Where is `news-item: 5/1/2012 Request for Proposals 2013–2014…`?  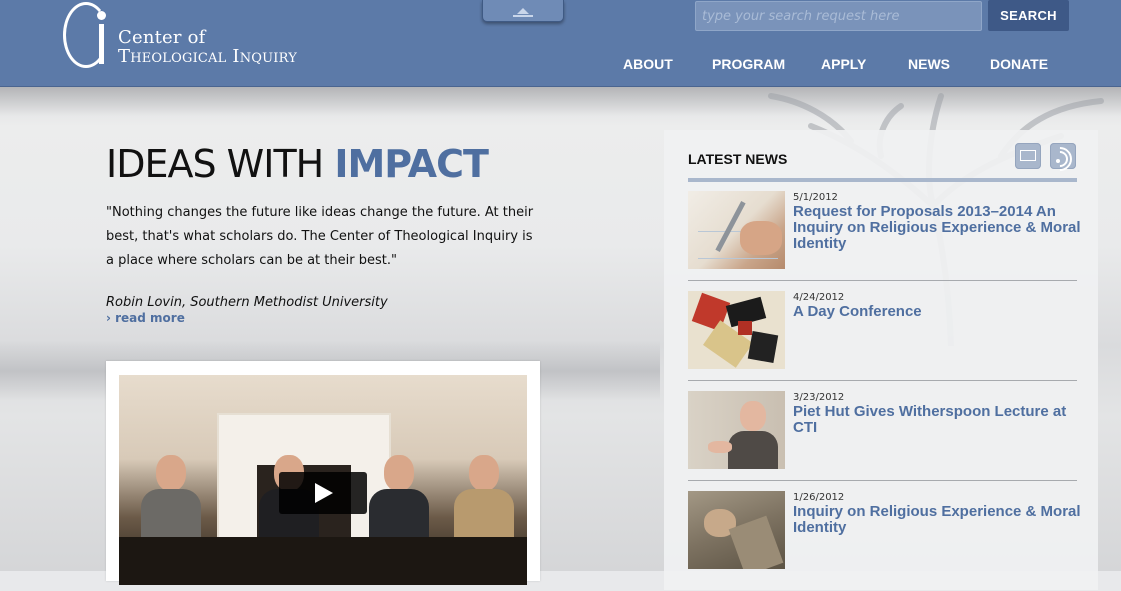
news-item: 5/1/2012 Request for Proposals 2013–2014… is located at coordinates (884, 241).